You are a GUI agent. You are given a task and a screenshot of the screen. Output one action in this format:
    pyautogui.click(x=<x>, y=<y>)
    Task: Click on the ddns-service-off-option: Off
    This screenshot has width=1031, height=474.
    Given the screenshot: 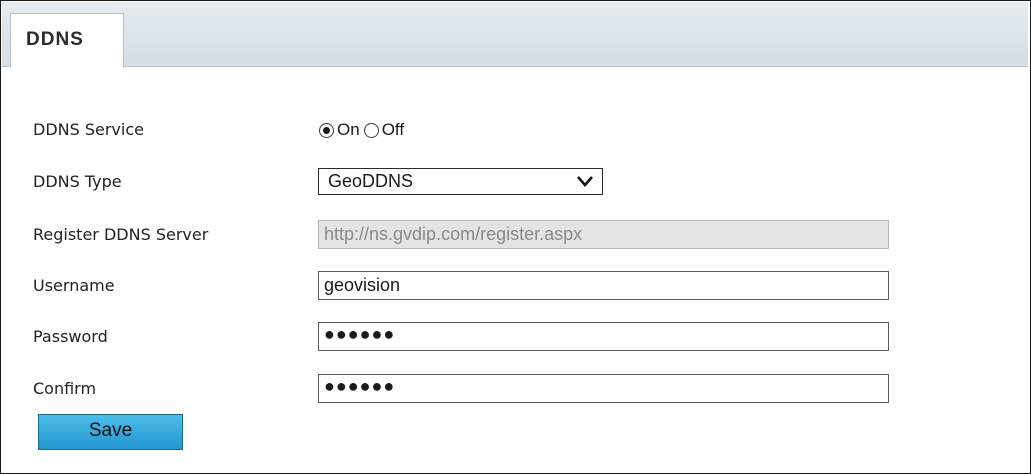 What is the action you would take?
    pyautogui.click(x=384, y=130)
    